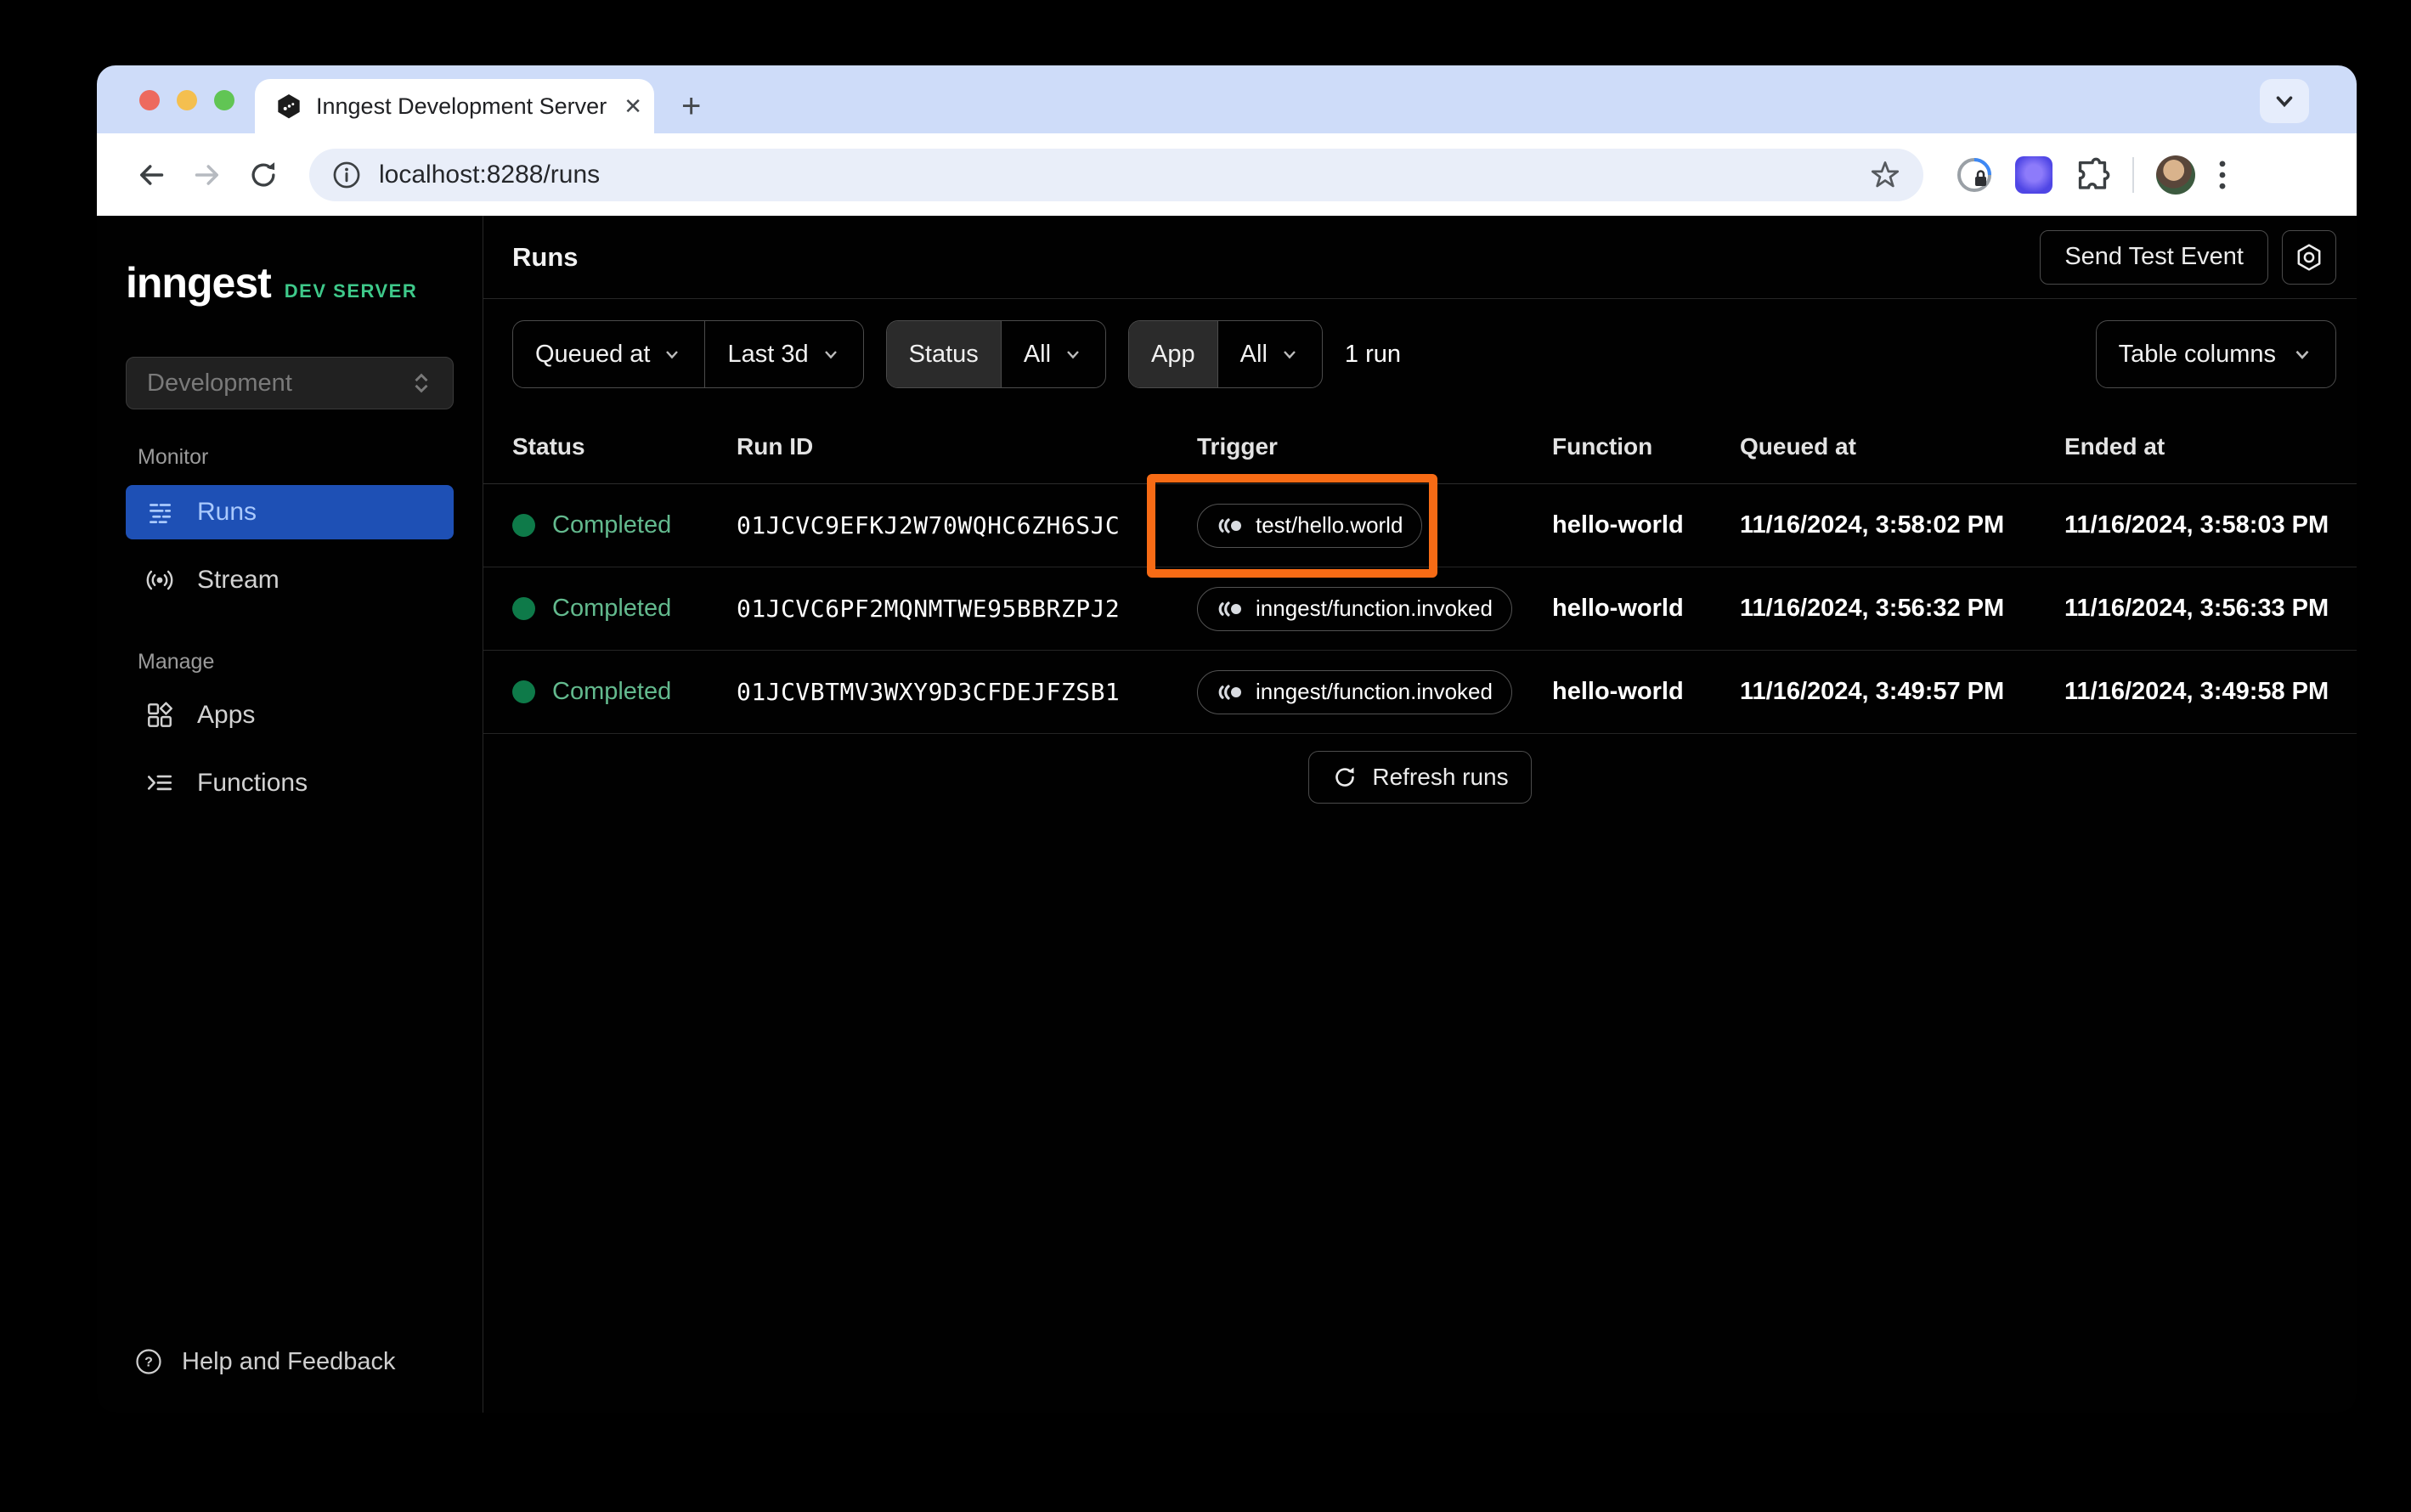 This screenshot has width=2411, height=1512. What do you see at coordinates (967, 609) in the screenshot?
I see `run-id: 01JCVC6PF2MQNMTWE95BBRZPJ2` at bounding box center [967, 609].